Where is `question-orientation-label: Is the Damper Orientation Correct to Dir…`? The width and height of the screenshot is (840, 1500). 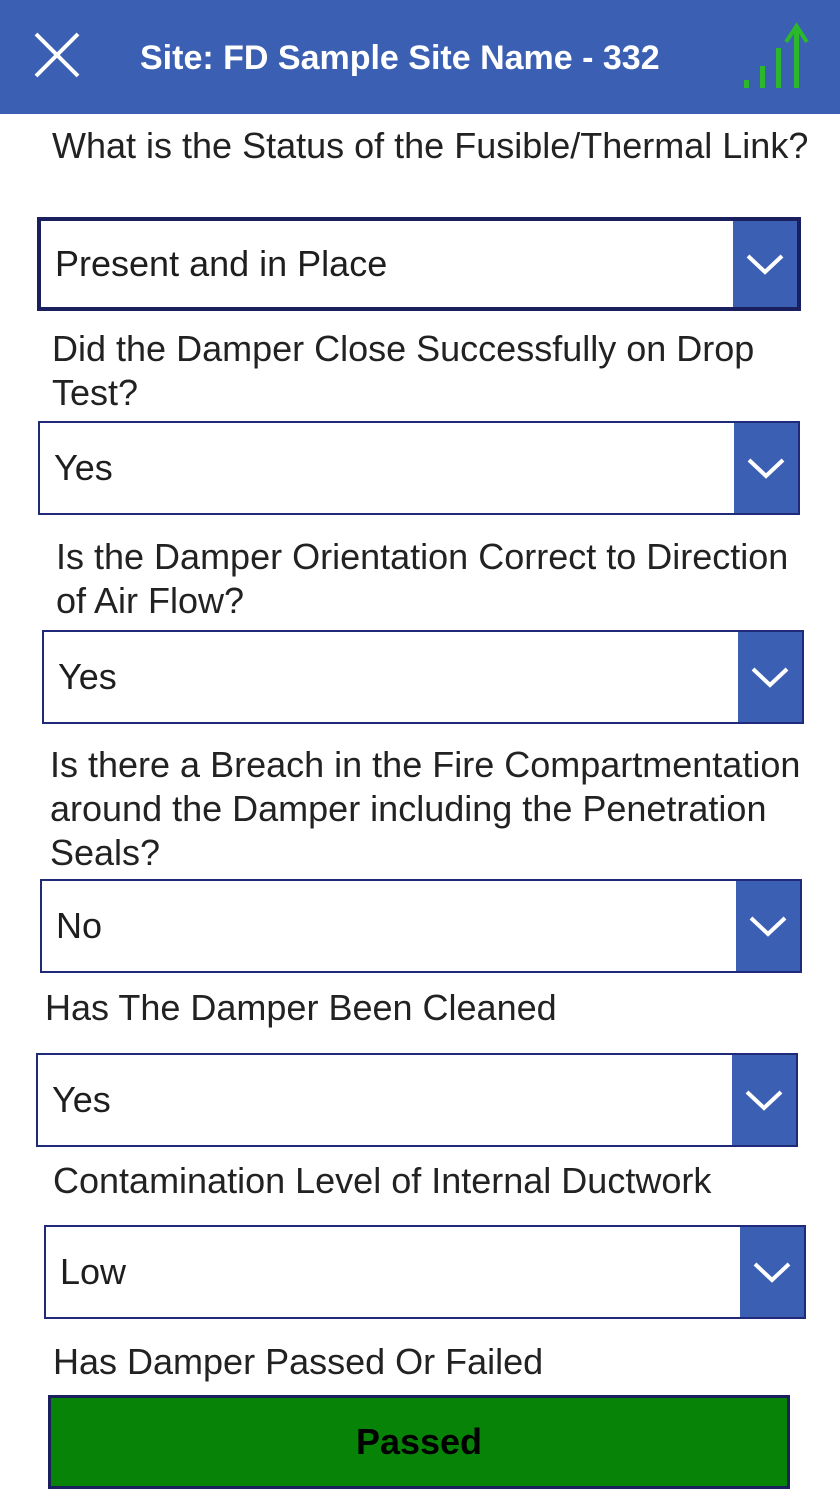 question-orientation-label: Is the Damper Orientation Correct to Dir… is located at coordinates (422, 578).